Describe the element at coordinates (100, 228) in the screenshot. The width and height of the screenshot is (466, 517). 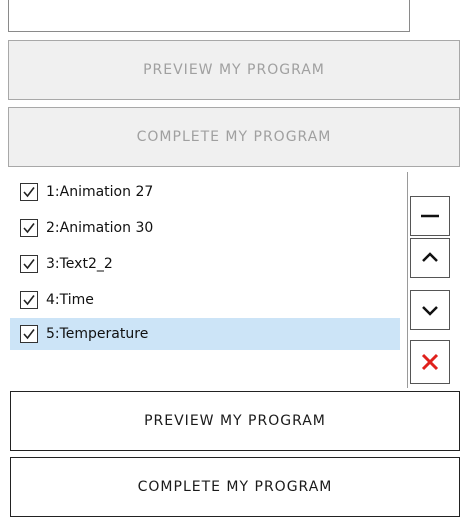
I see `list-item-label: 2:Animation 30` at that location.